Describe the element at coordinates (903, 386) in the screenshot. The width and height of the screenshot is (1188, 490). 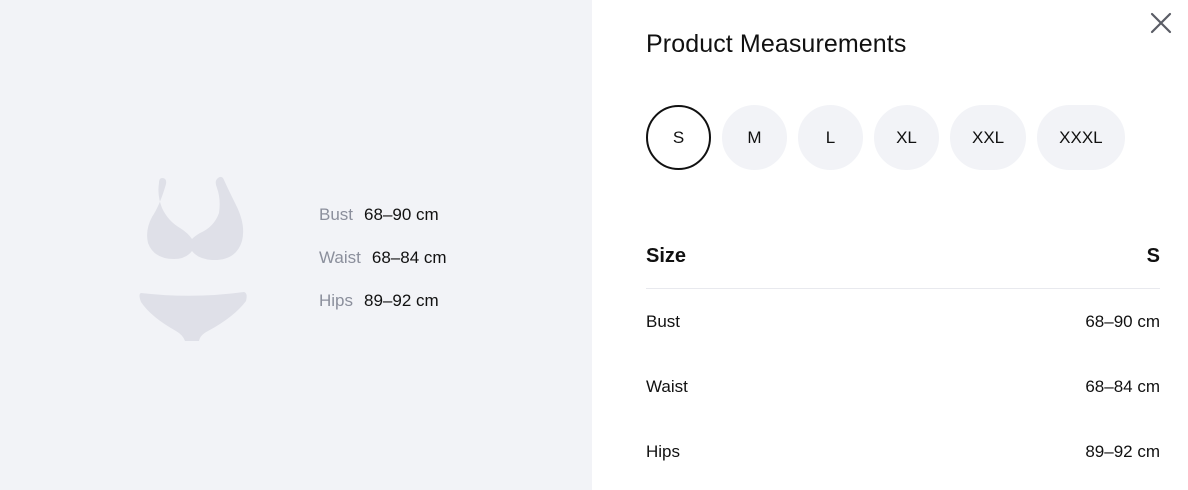
I see `table-row: Waist 68–84 cm` at that location.